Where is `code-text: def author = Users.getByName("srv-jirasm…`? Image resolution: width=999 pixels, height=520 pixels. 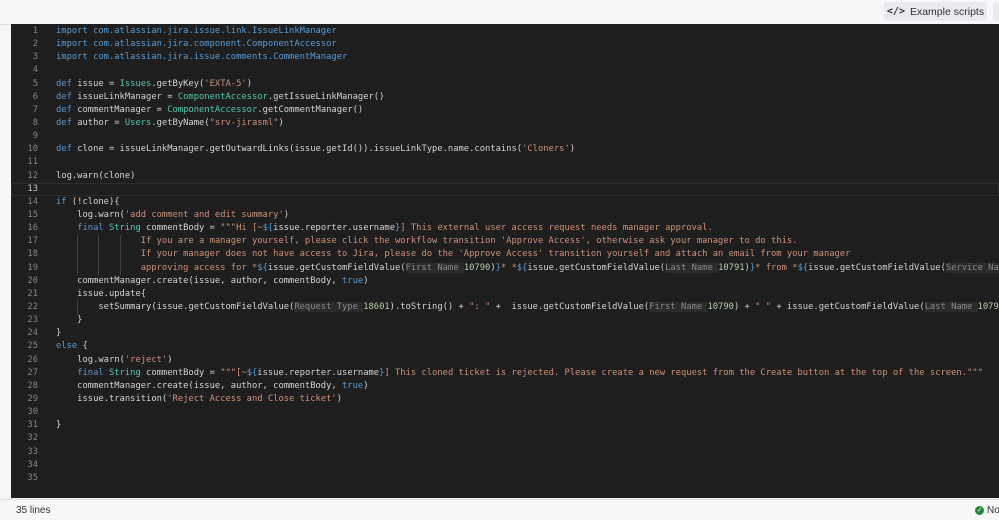 code-text: def author = Users.getByName("srv-jirasm… is located at coordinates (170, 123).